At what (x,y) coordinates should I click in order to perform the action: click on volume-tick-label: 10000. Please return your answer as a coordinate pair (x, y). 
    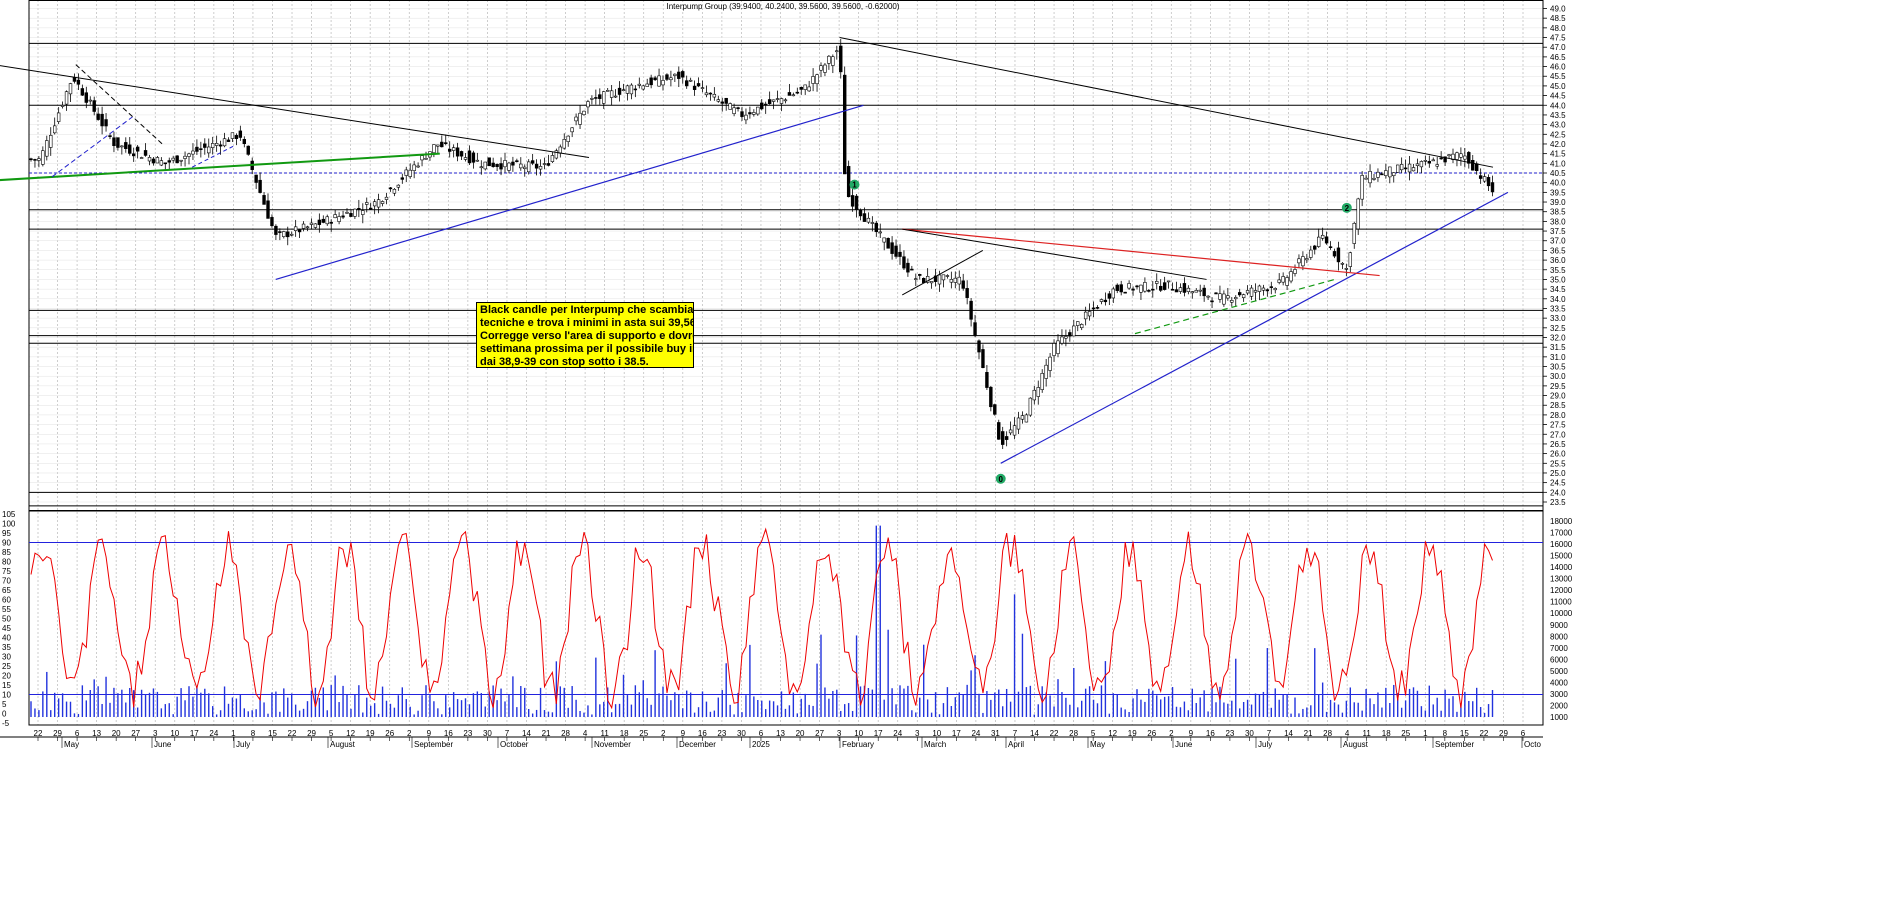
    Looking at the image, I should click on (1561, 613).